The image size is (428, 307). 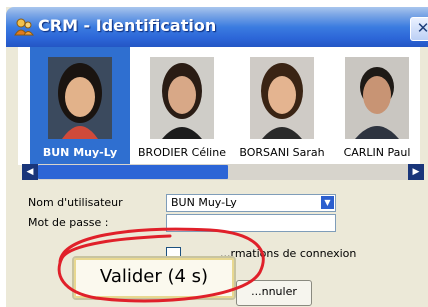 I want to click on validate-button: Valider (4 s), so click(x=154, y=278).